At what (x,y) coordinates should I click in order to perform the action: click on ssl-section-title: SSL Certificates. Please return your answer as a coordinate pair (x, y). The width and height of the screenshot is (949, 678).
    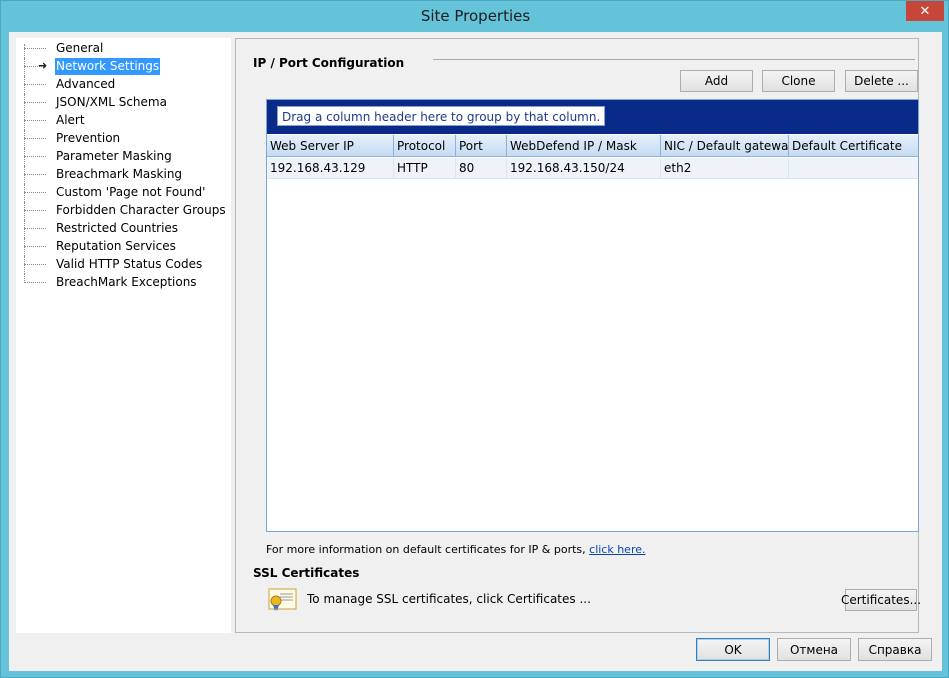
    Looking at the image, I should click on (306, 573).